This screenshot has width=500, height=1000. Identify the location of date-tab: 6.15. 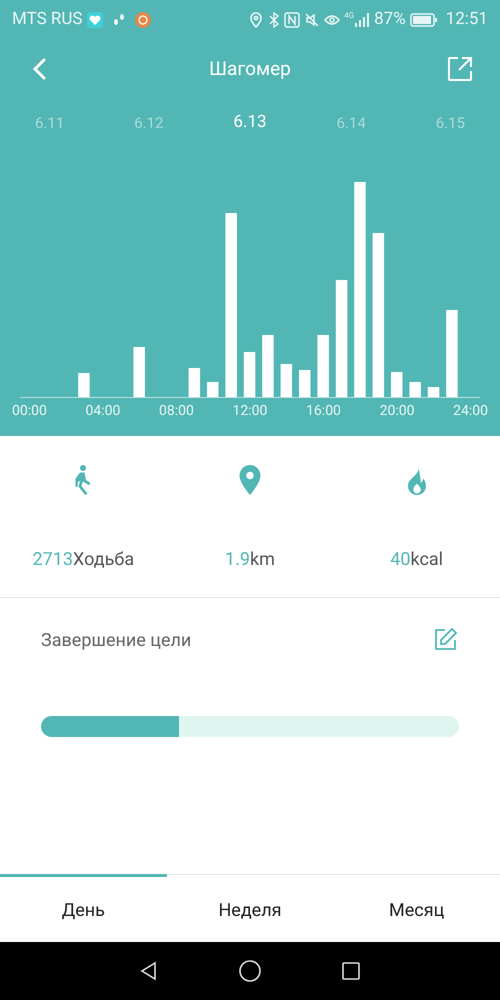
(450, 123).